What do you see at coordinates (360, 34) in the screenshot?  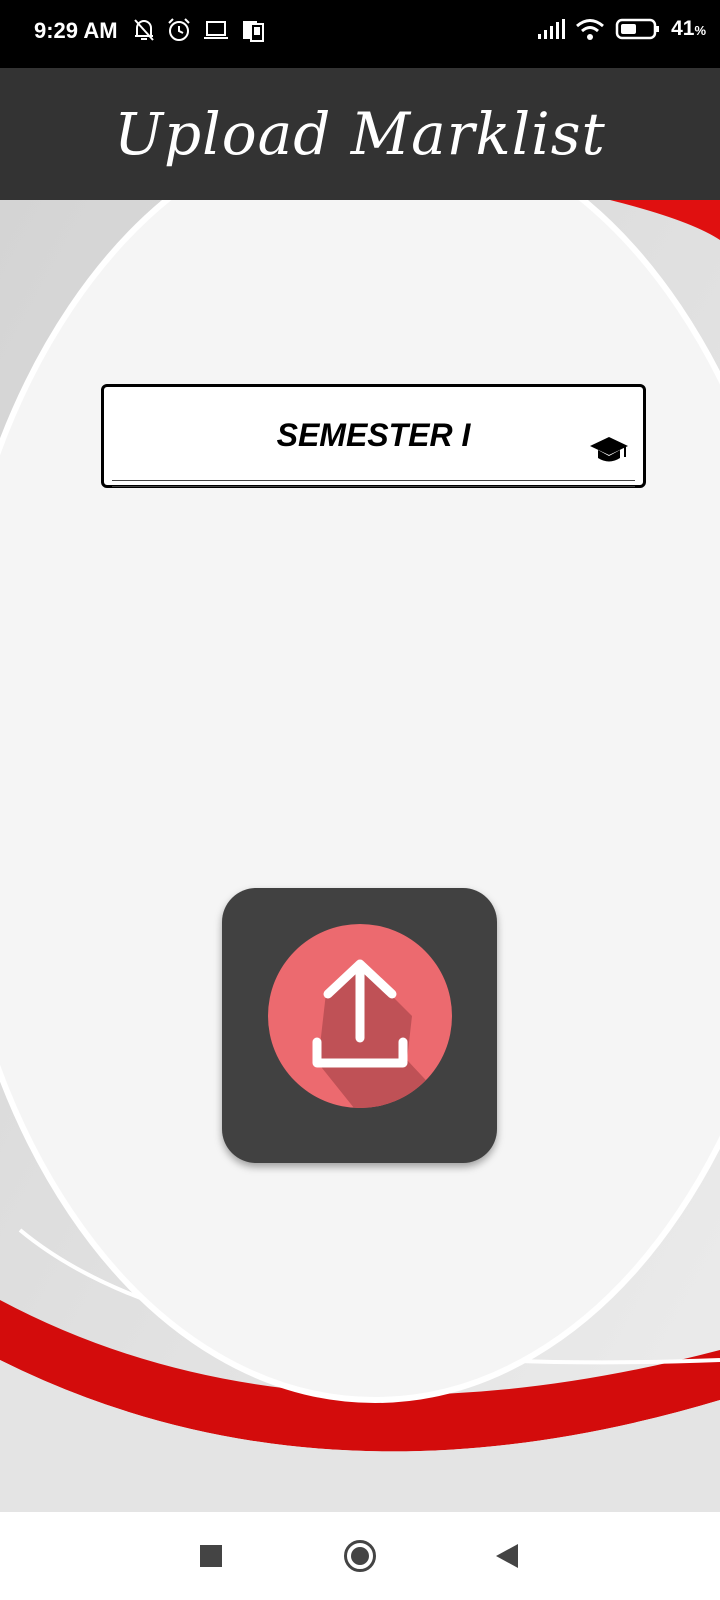 I see `status-bar: 9:29 AM 41%` at bounding box center [360, 34].